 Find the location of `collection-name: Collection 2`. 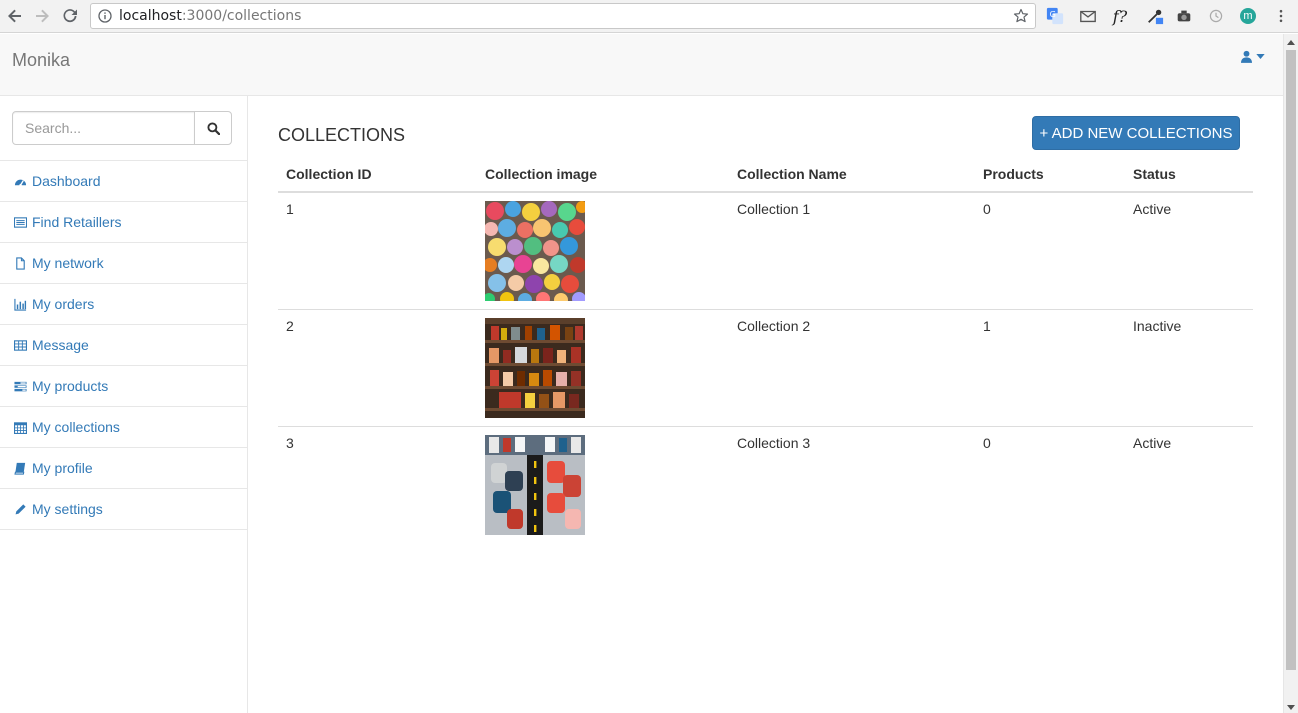

collection-name: Collection 2 is located at coordinates (852, 368).